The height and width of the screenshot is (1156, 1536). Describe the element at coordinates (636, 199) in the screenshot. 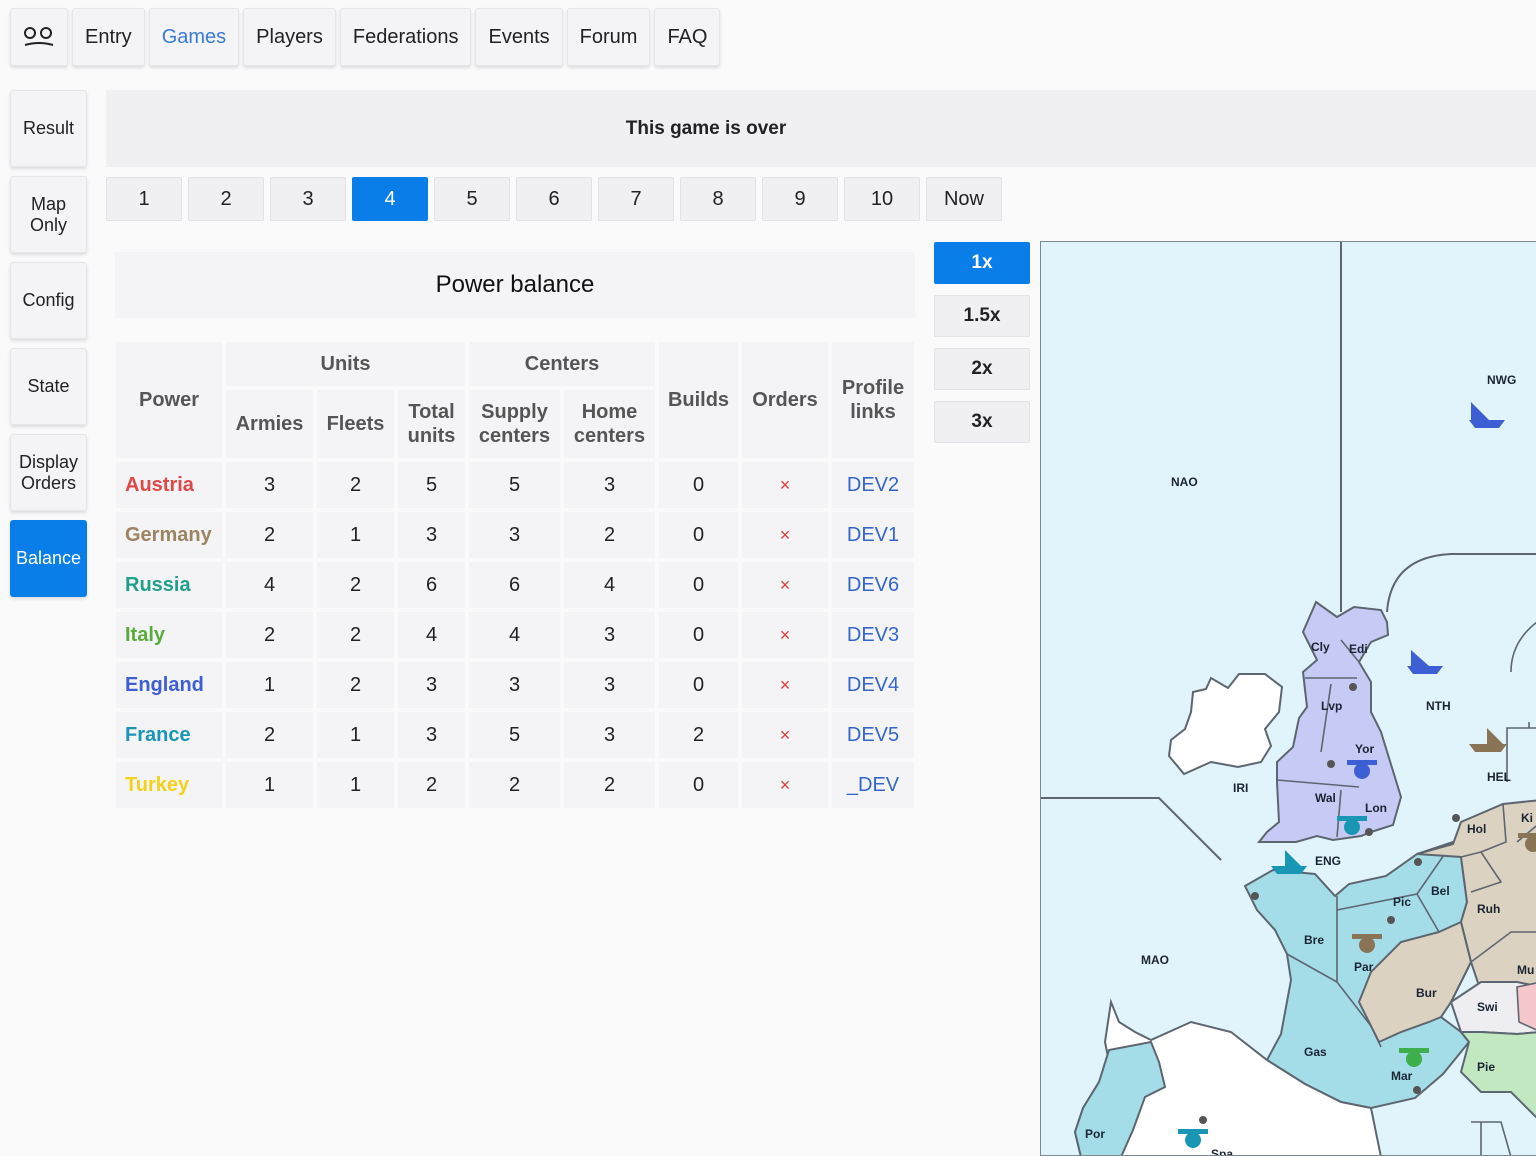

I see `phase-button: 7` at that location.